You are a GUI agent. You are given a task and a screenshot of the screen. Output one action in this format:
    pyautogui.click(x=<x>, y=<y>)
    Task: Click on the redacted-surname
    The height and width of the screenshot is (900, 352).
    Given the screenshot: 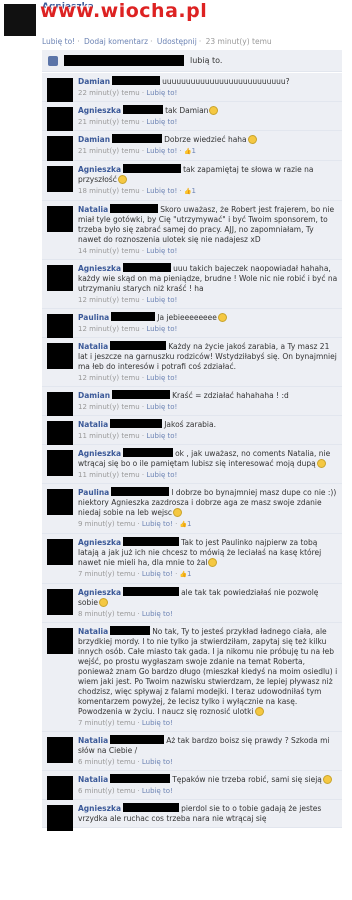 What is the action you would take?
    pyautogui.click(x=137, y=138)
    